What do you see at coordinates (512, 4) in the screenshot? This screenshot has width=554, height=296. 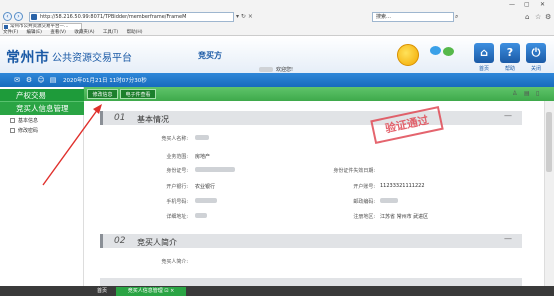 I see `minimize-icon: —` at bounding box center [512, 4].